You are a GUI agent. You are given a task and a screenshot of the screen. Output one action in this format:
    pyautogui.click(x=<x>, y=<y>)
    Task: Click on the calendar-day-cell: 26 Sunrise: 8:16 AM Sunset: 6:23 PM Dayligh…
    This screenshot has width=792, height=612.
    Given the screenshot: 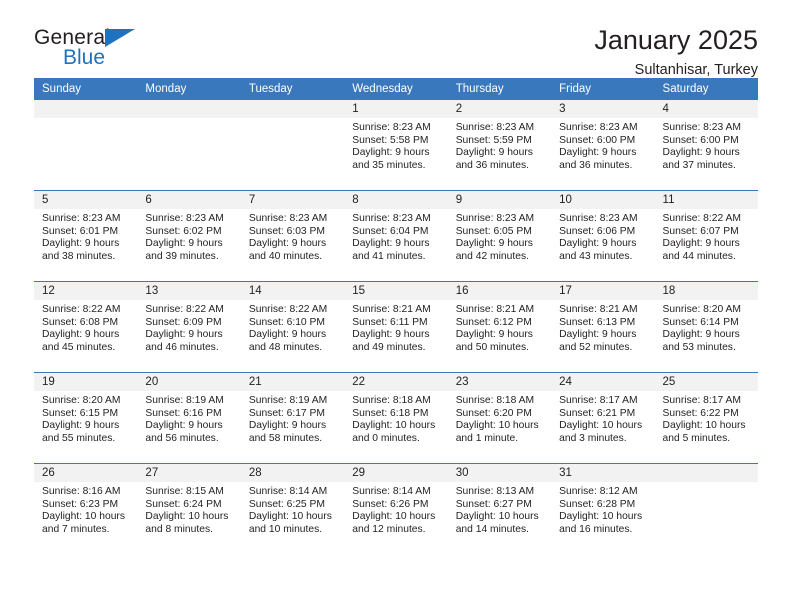 What is the action you would take?
    pyautogui.click(x=86, y=508)
    